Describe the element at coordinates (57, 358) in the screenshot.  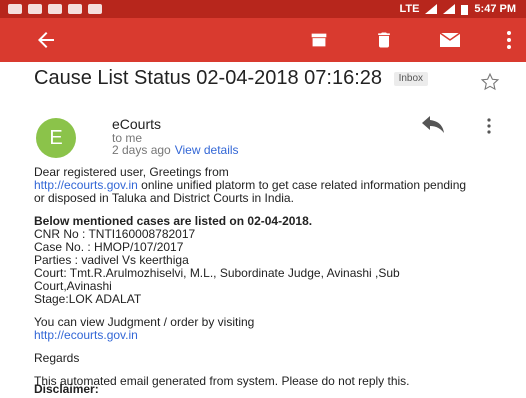
I see `regards: Regards` at that location.